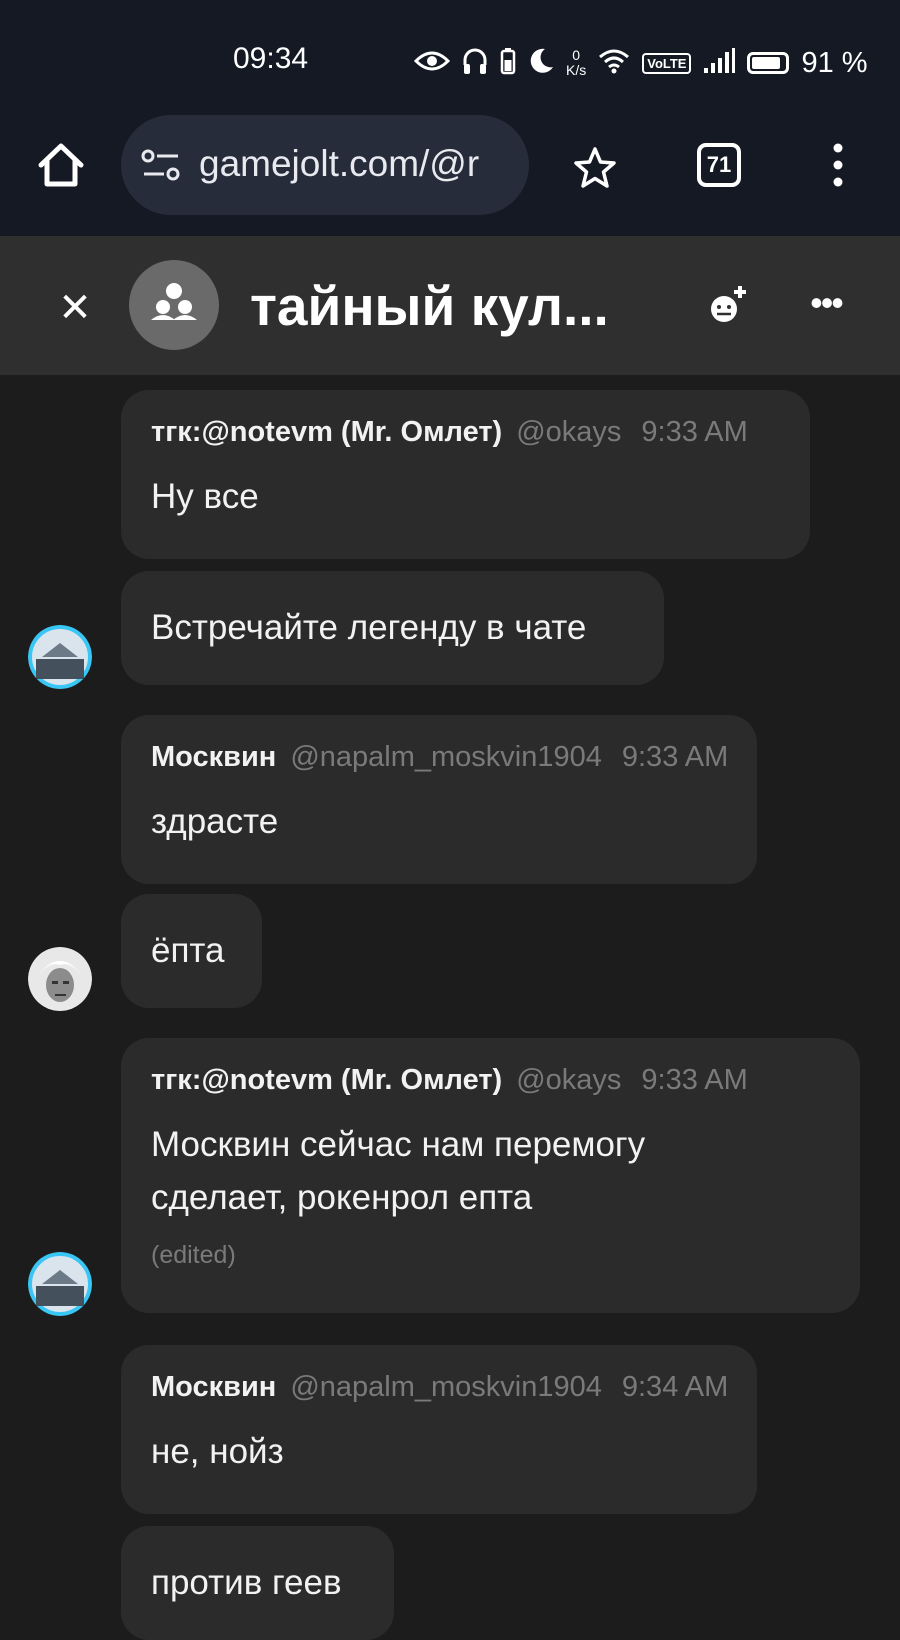 The image size is (900, 1640). I want to click on message-header: Москвин @napalm_moskvin1904 9:34 AM, so click(439, 1387).